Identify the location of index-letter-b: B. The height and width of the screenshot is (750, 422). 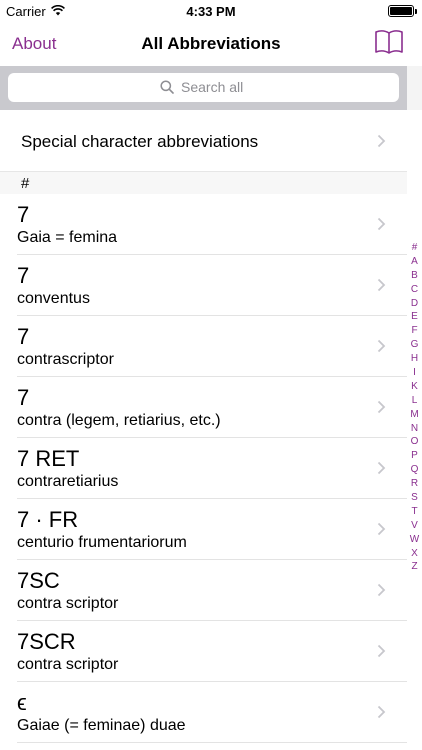
(414, 276).